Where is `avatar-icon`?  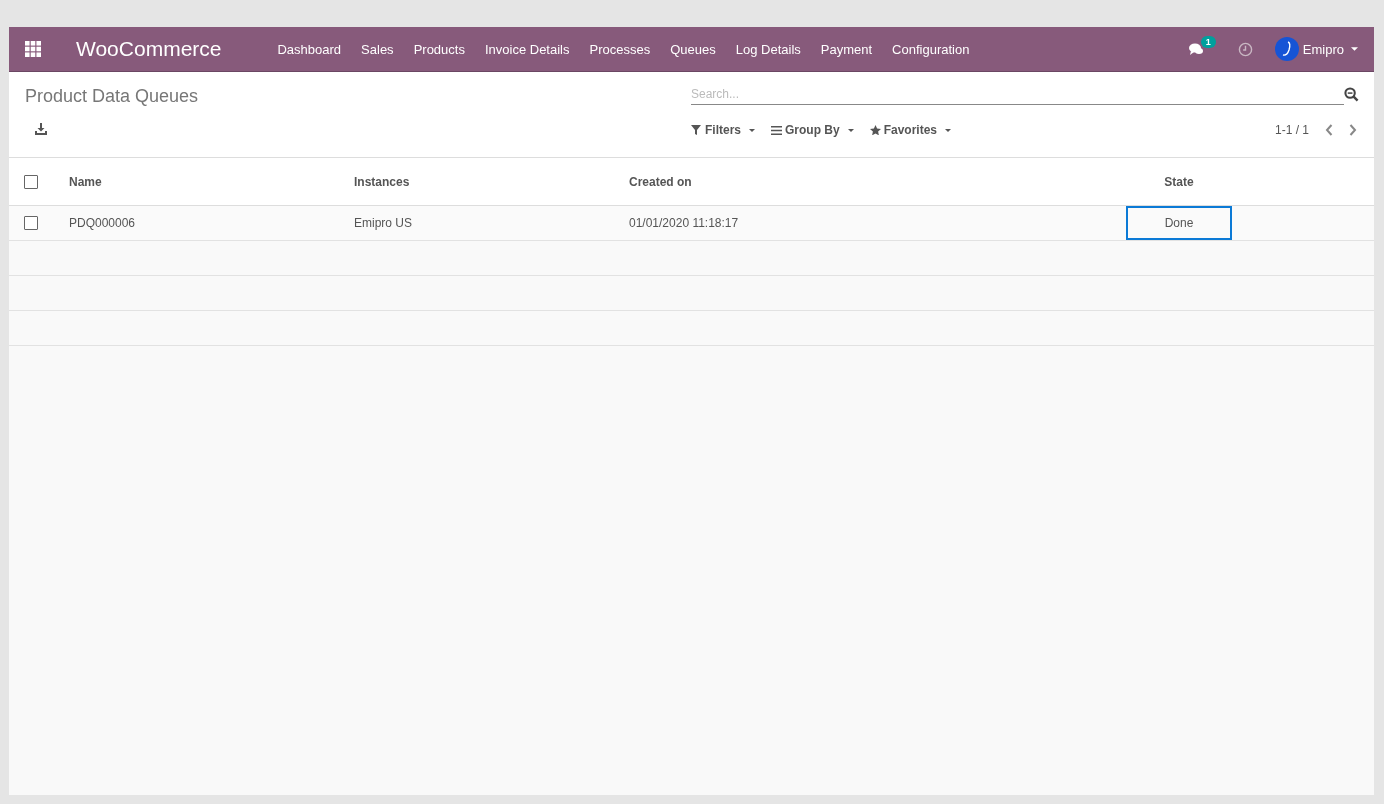
avatar-icon is located at coordinates (1286, 49).